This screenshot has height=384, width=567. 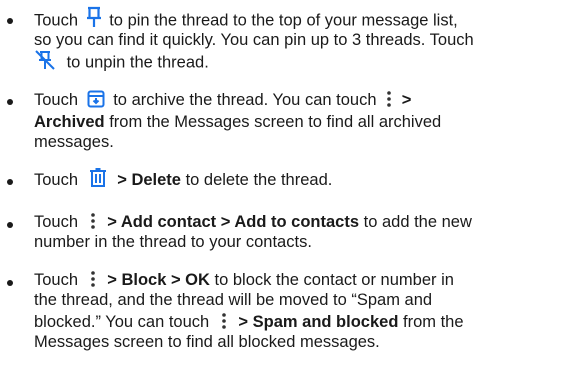 What do you see at coordinates (56, 20) in the screenshot?
I see `touch-text: Touch` at bounding box center [56, 20].